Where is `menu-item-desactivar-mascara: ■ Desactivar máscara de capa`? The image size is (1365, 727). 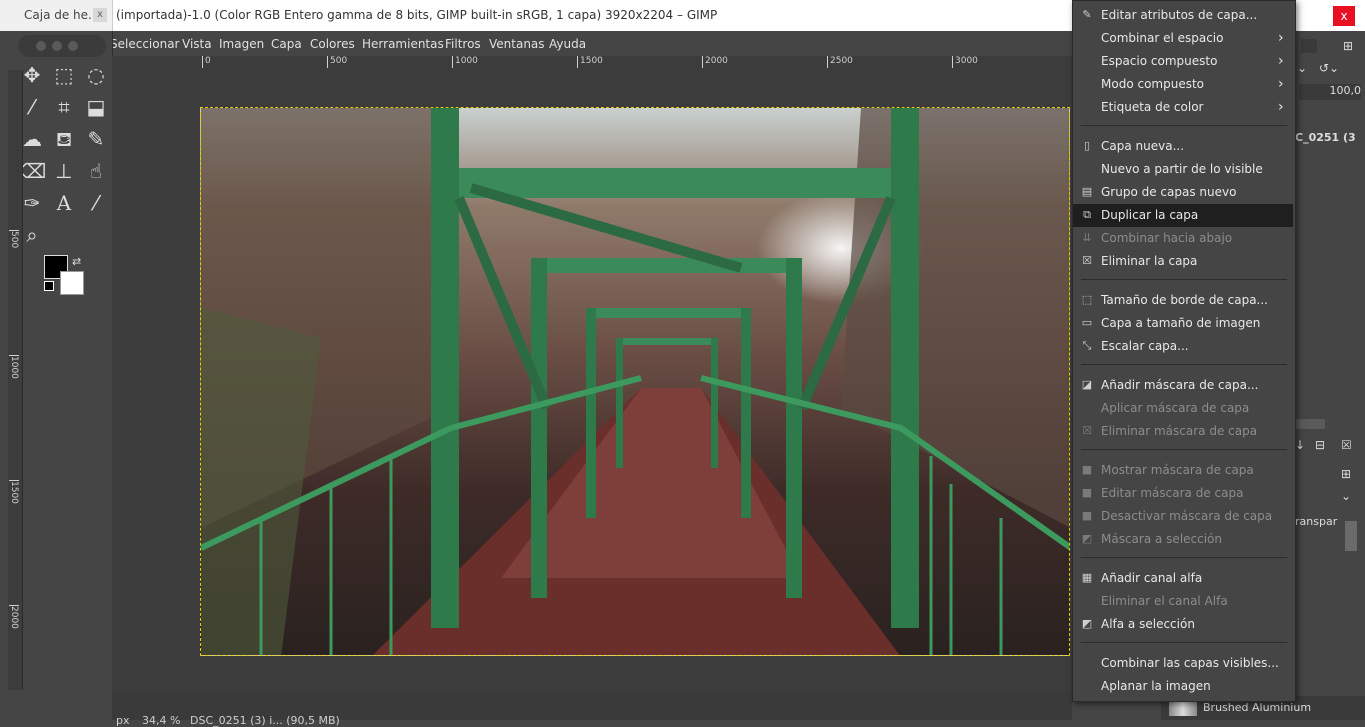
menu-item-desactivar-mascara: ■ Desactivar máscara de capa is located at coordinates (1183, 516).